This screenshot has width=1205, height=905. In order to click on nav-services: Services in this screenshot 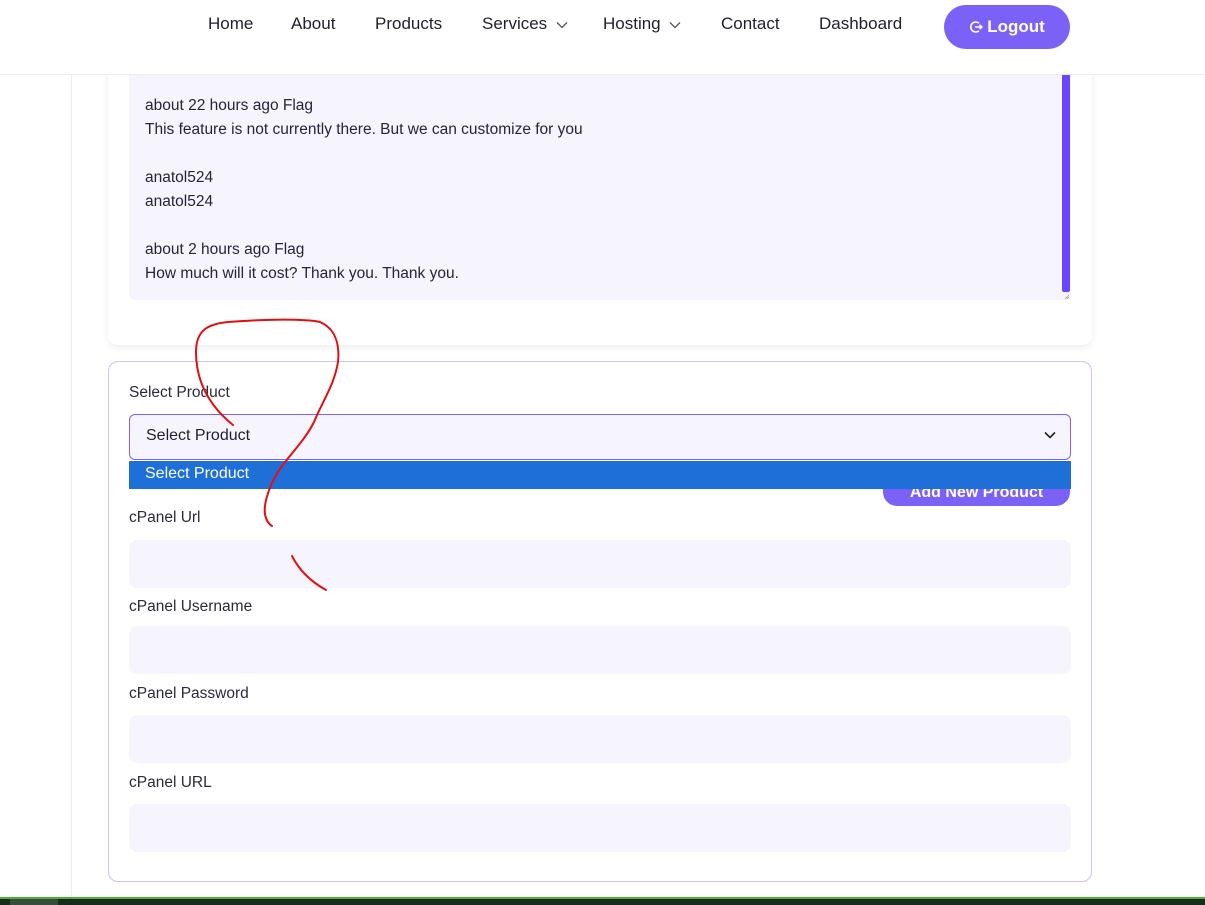, I will do `click(525, 24)`.